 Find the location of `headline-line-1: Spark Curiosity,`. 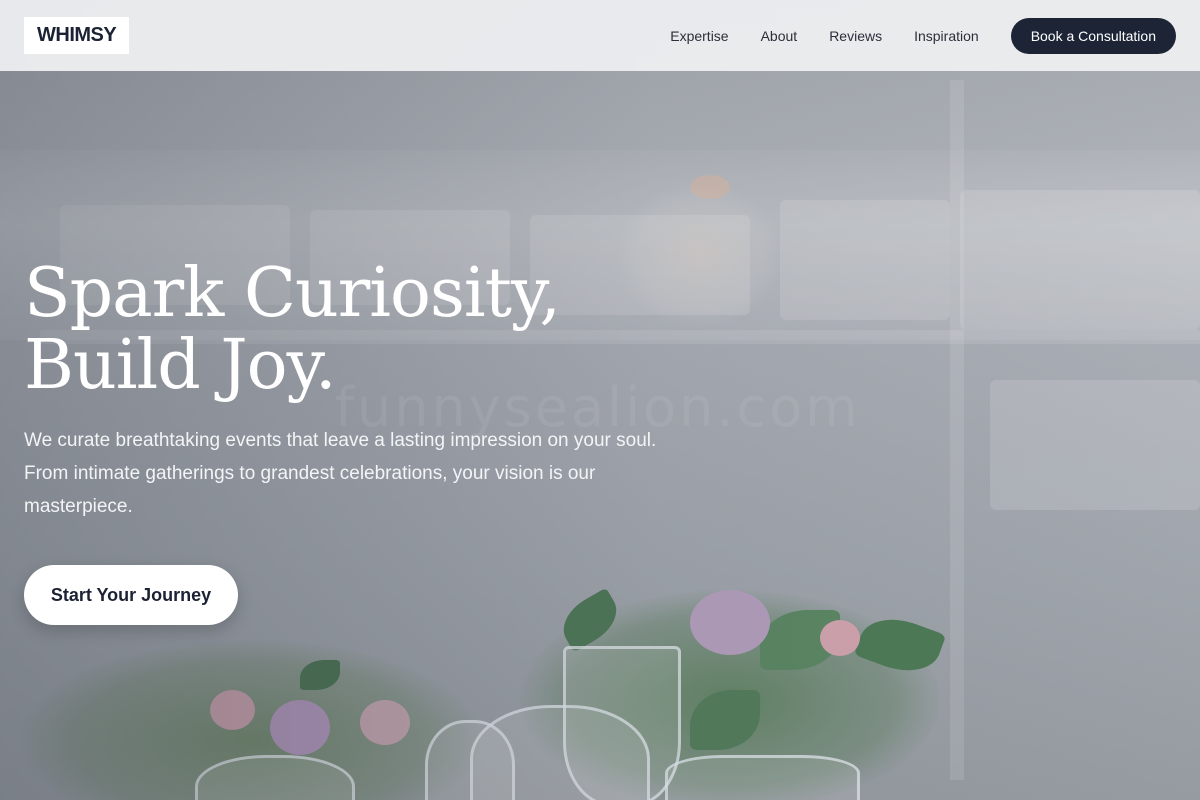

headline-line-1: Spark Curiosity, is located at coordinates (292, 293).